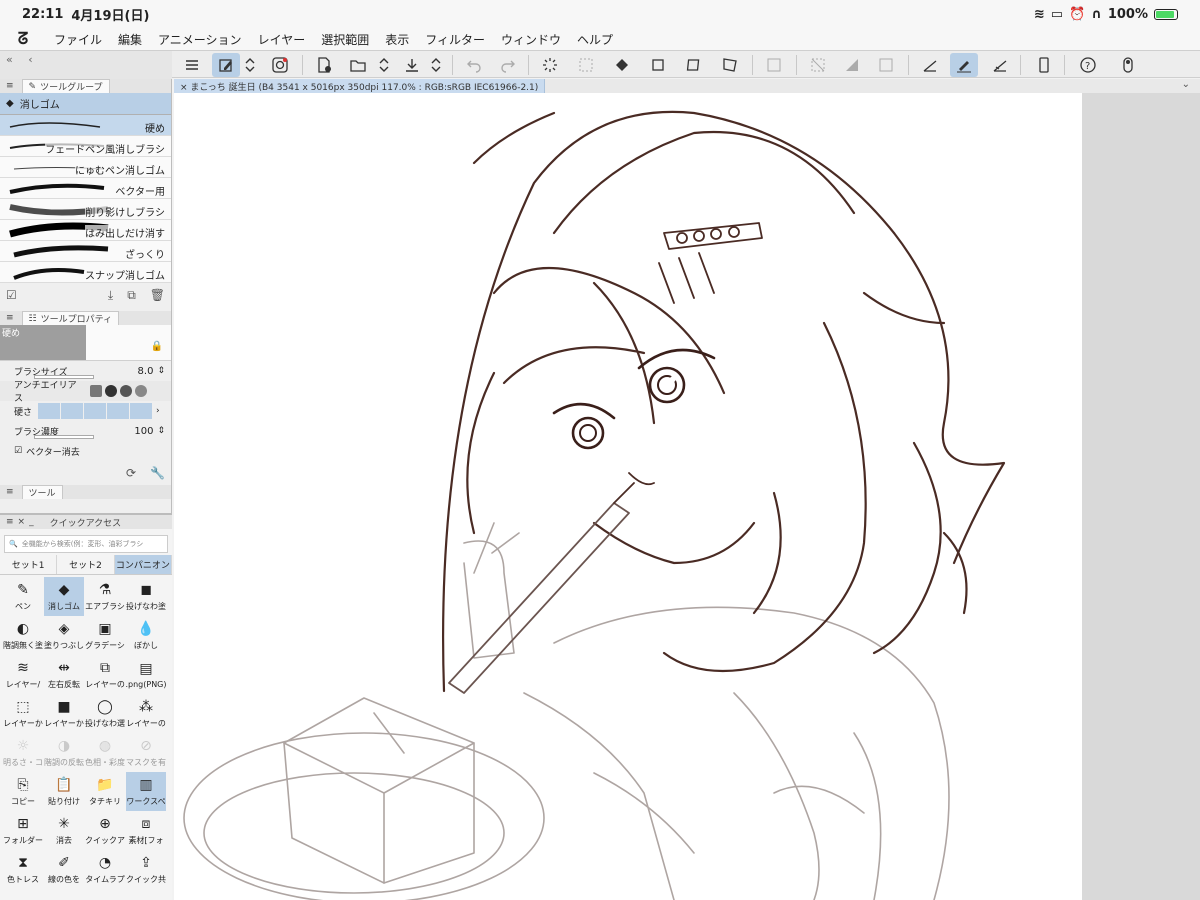  What do you see at coordinates (64, 437) in the screenshot?
I see `density-slider` at bounding box center [64, 437].